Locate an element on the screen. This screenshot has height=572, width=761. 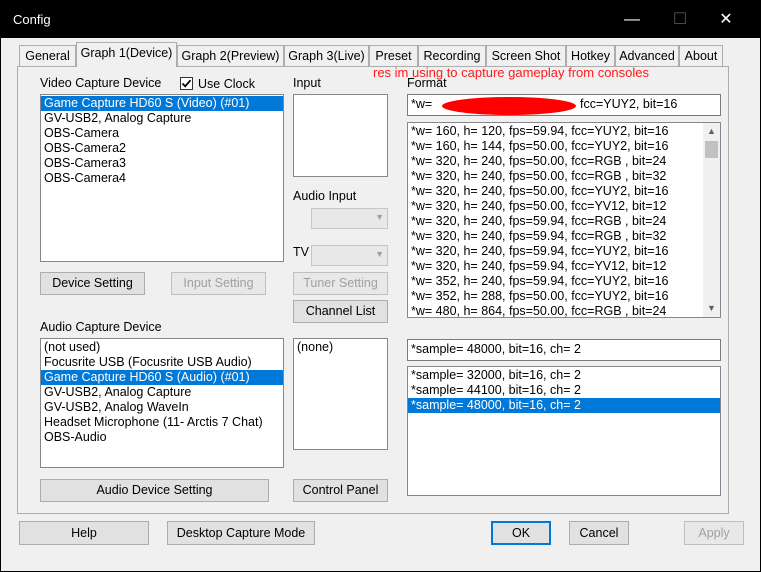
redaction-mark is located at coordinates (509, 106).